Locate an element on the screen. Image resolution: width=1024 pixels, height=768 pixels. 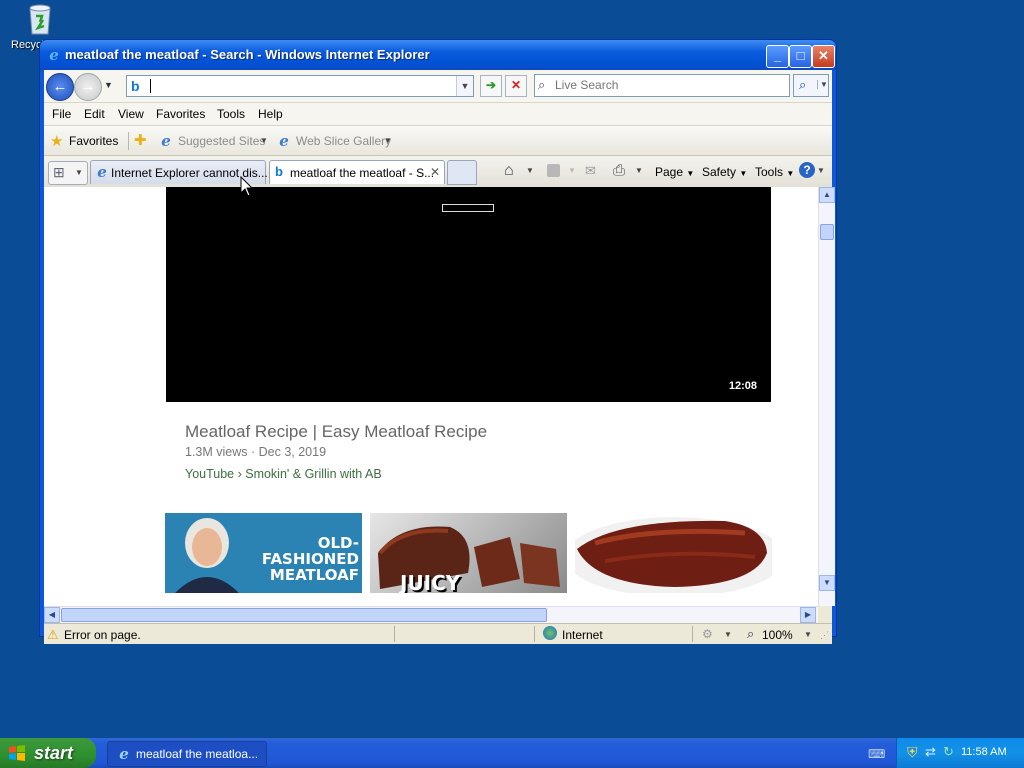
thumbnail-caption-line: OLD- is located at coordinates (338, 543).